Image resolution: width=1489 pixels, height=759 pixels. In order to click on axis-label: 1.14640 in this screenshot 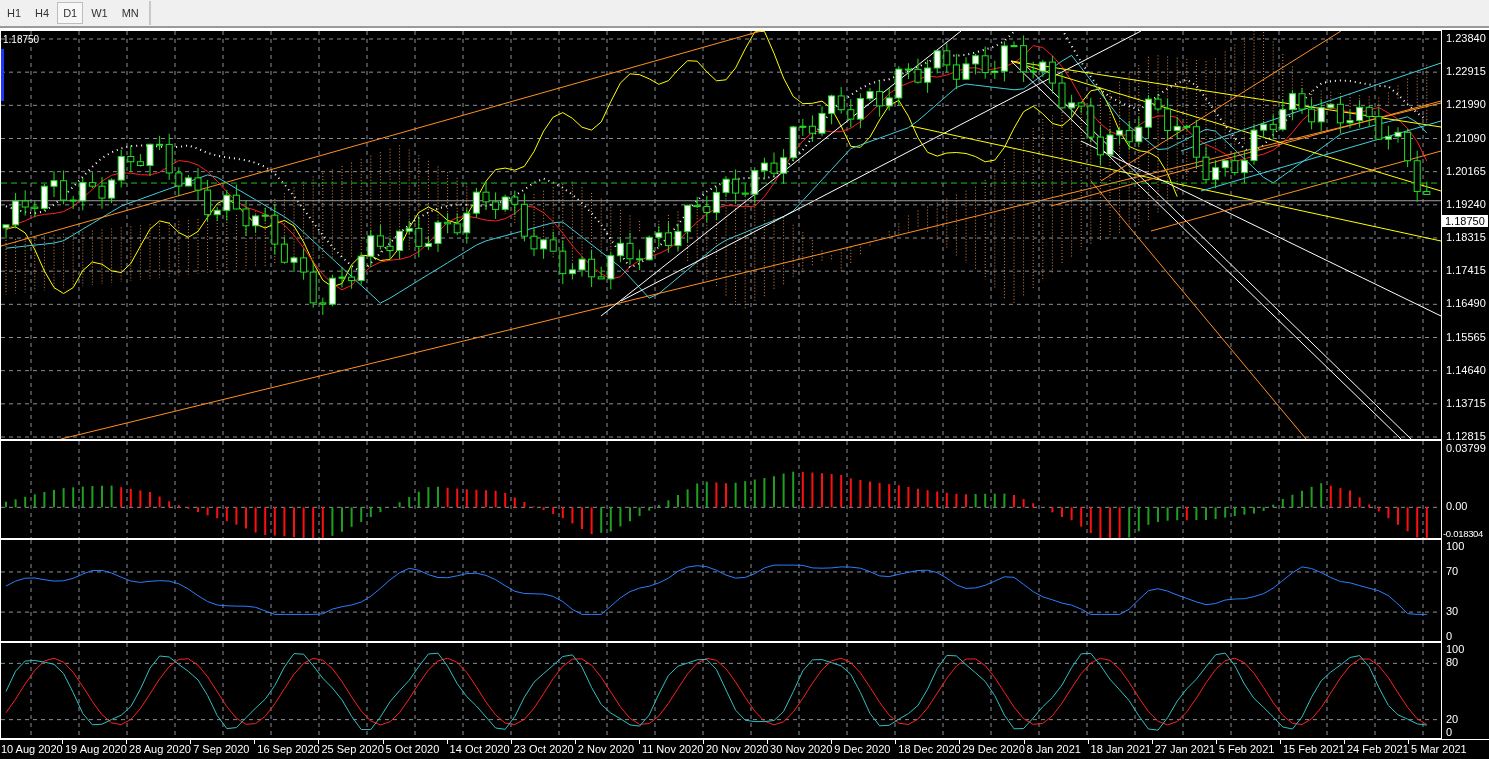, I will do `click(1466, 369)`.